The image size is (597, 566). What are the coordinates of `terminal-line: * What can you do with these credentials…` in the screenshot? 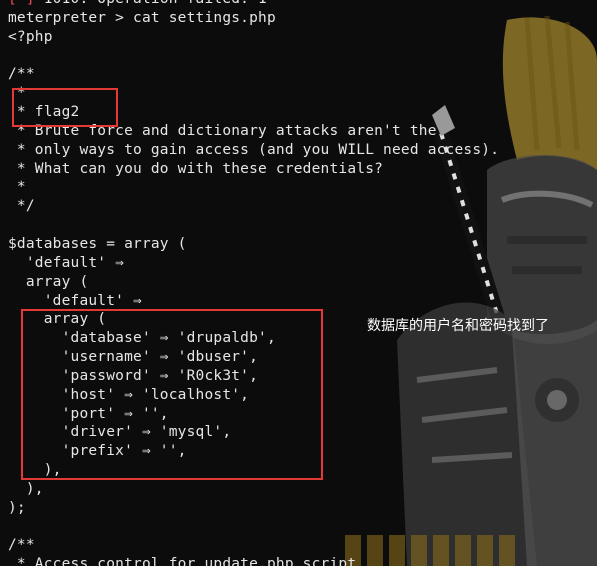 It's located at (196, 168).